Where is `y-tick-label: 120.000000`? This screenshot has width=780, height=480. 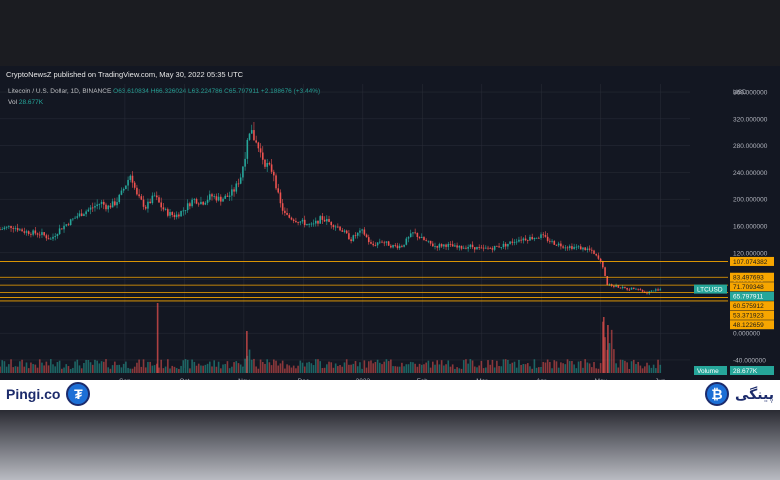 y-tick-label: 120.000000 is located at coordinates (750, 253).